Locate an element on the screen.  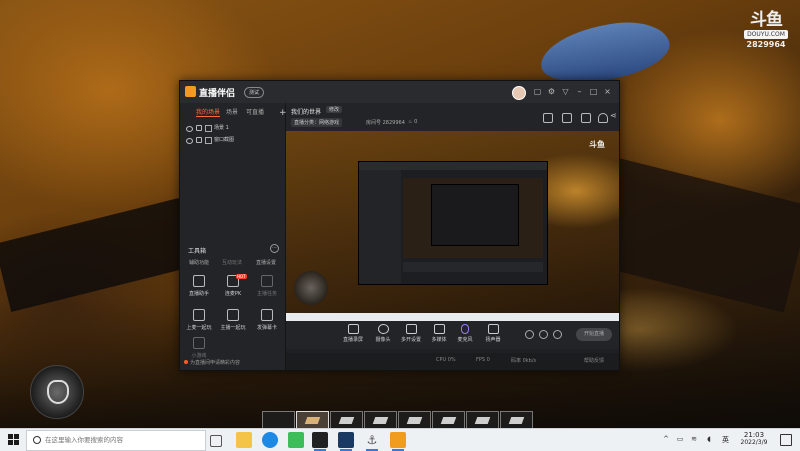
gear-icon is located at coordinates (557, 334).